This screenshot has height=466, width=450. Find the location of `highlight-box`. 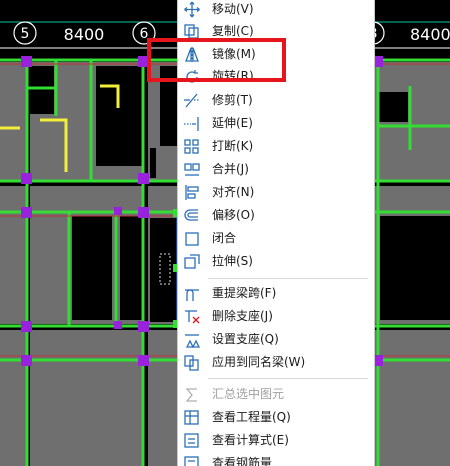

highlight-box is located at coordinates (216, 60).